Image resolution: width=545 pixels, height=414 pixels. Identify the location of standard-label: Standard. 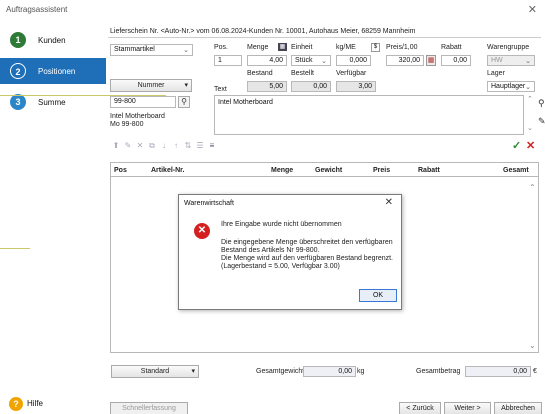
(155, 371).